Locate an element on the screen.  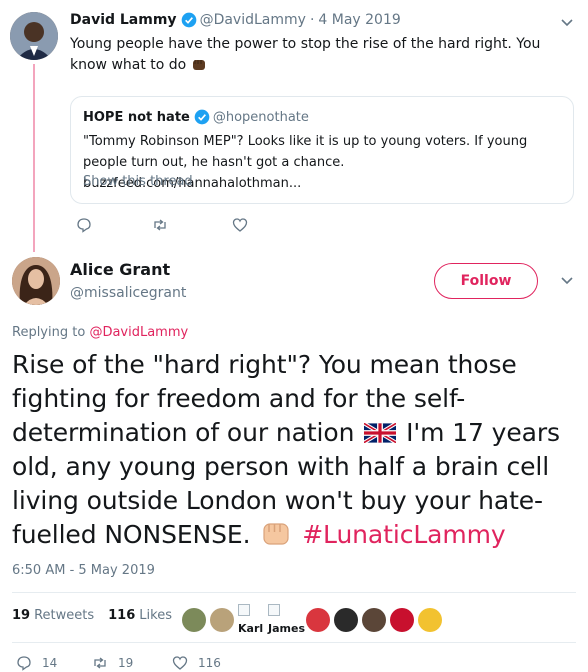
like-button is located at coordinates (240, 225).